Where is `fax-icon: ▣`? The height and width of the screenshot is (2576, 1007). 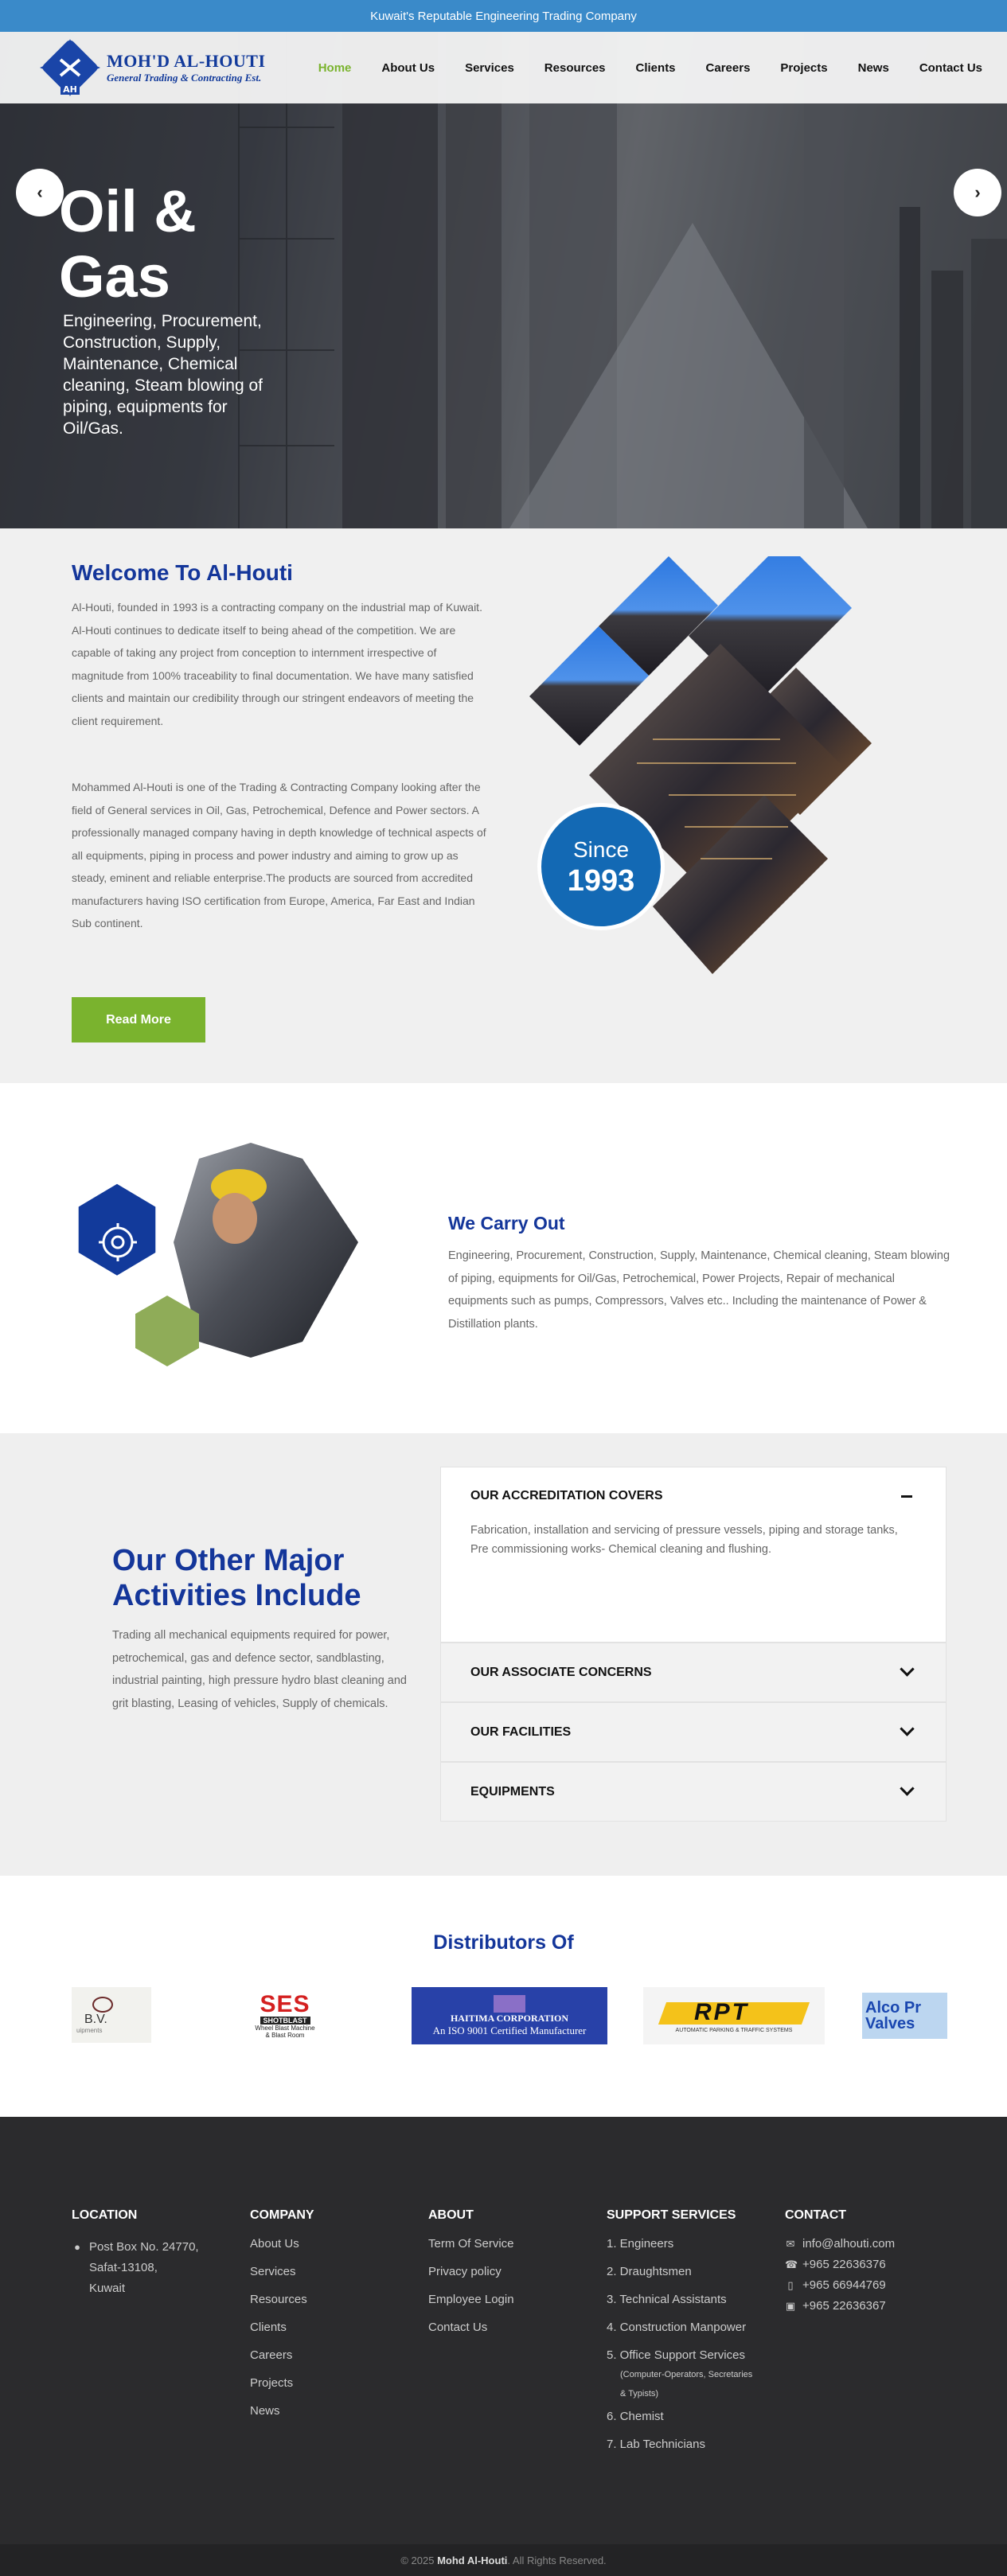
fax-icon: ▣ is located at coordinates (790, 2306).